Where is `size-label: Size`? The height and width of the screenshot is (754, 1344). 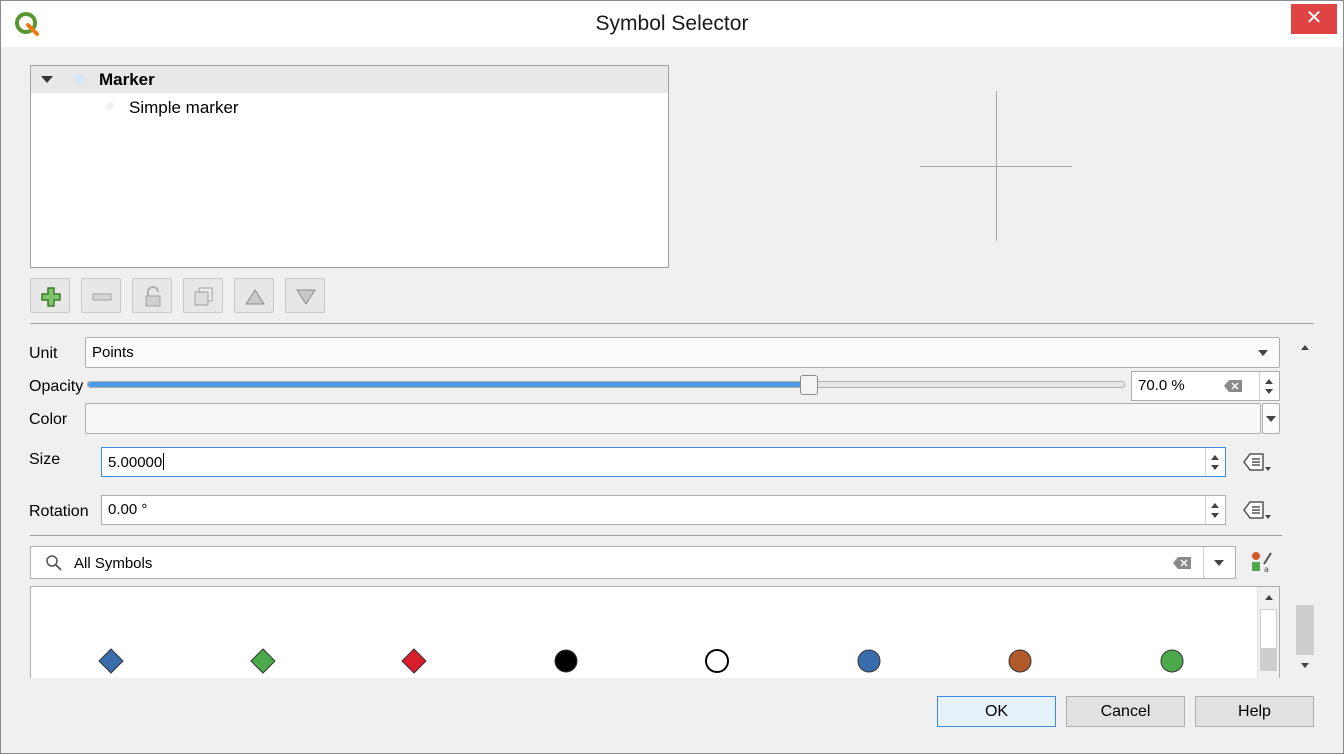
size-label: Size is located at coordinates (45, 459).